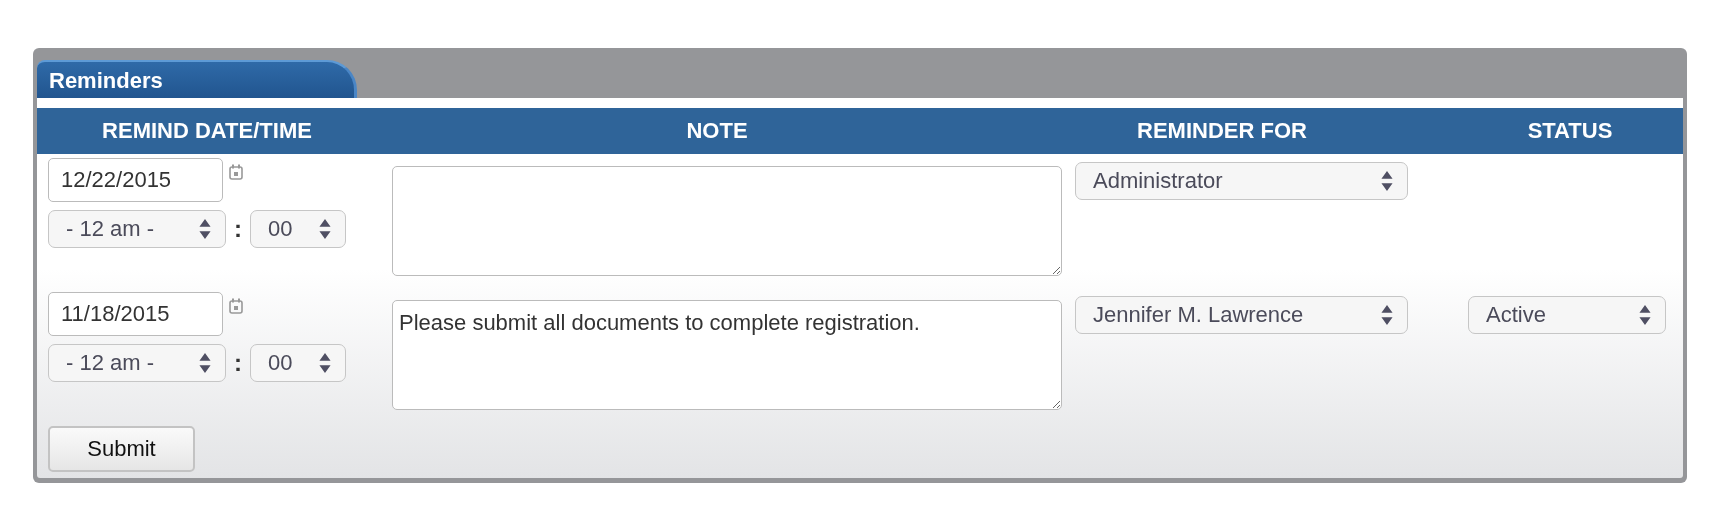 This screenshot has height=520, width=1720. Describe the element at coordinates (1222, 131) in the screenshot. I see `column-header: REMINDER FOR` at that location.